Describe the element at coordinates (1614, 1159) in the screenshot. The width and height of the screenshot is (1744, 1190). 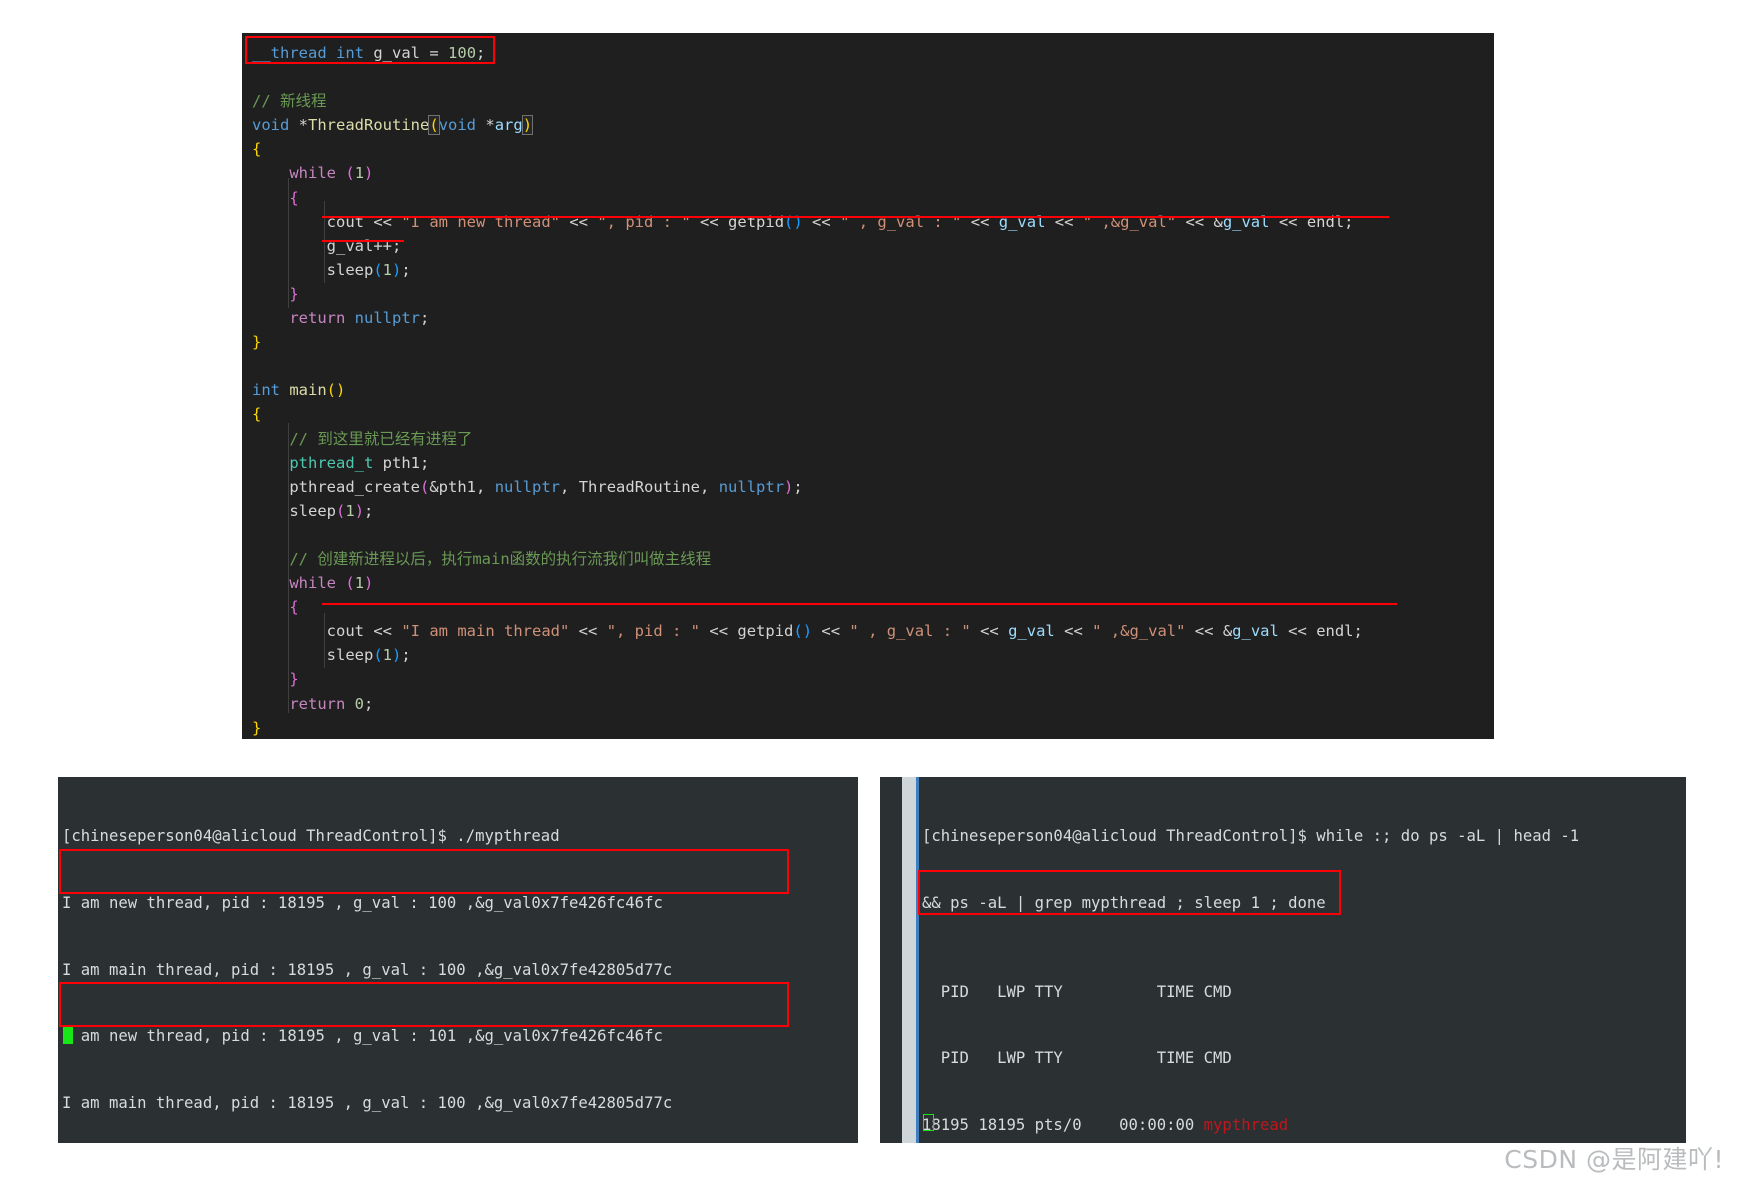
I see `csdn-watermark: CSDN @是阿建吖!` at that location.